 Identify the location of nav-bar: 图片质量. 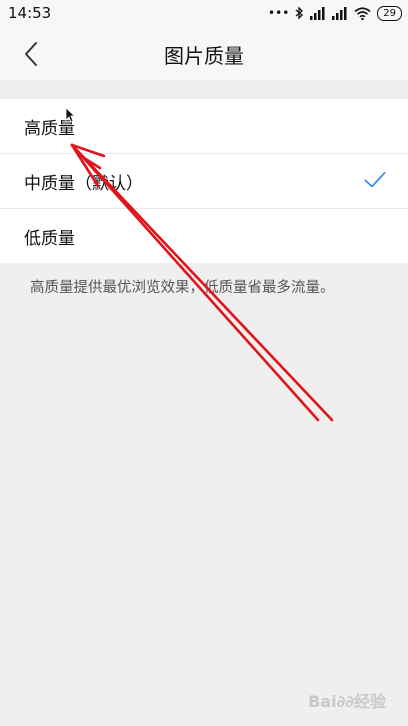
(204, 54).